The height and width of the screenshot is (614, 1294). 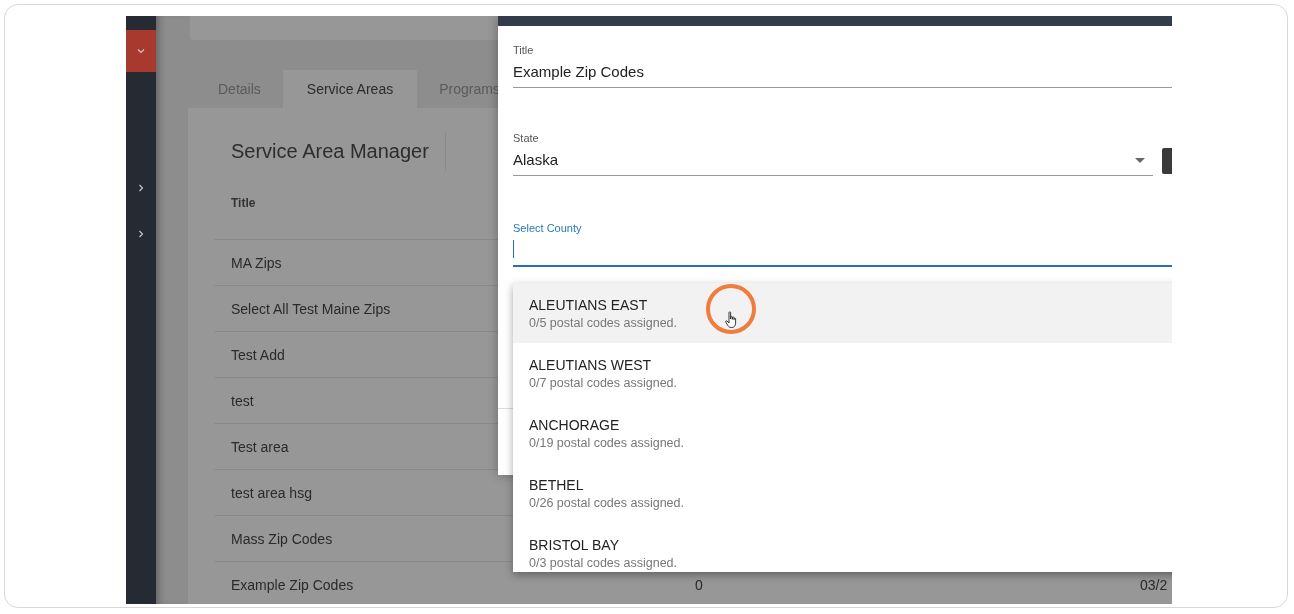 What do you see at coordinates (524, 50) in the screenshot?
I see `field-label: Title` at bounding box center [524, 50].